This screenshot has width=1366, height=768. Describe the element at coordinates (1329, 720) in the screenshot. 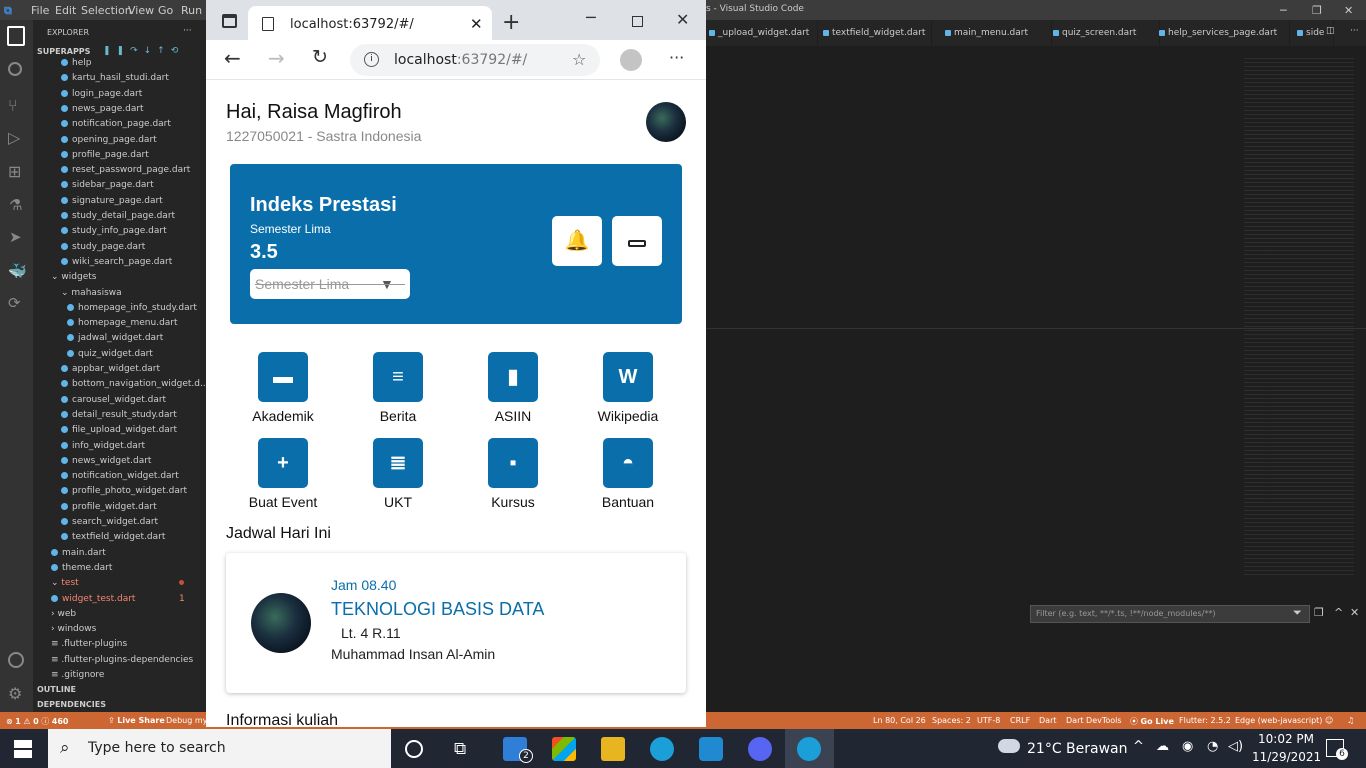

I see `feedback-icon: ☺` at that location.